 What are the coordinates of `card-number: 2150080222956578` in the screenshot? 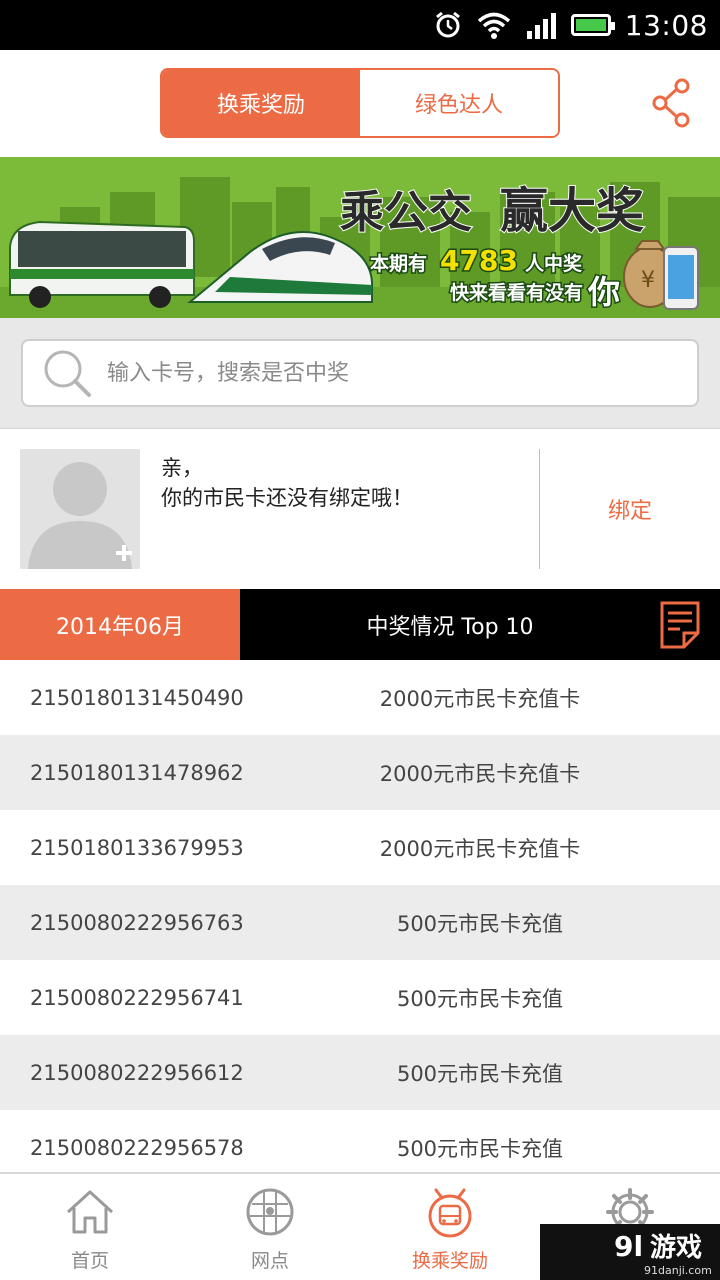 It's located at (137, 1147).